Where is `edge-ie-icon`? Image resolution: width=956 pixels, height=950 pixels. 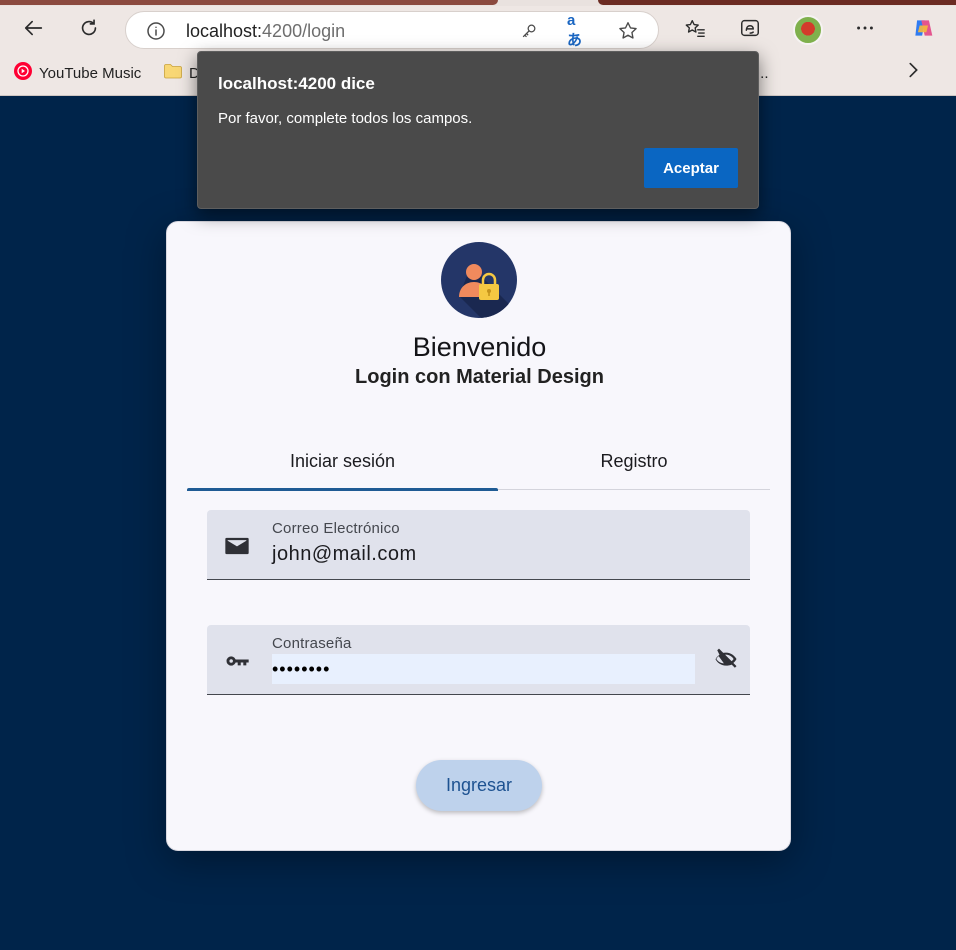 edge-ie-icon is located at coordinates (750, 30).